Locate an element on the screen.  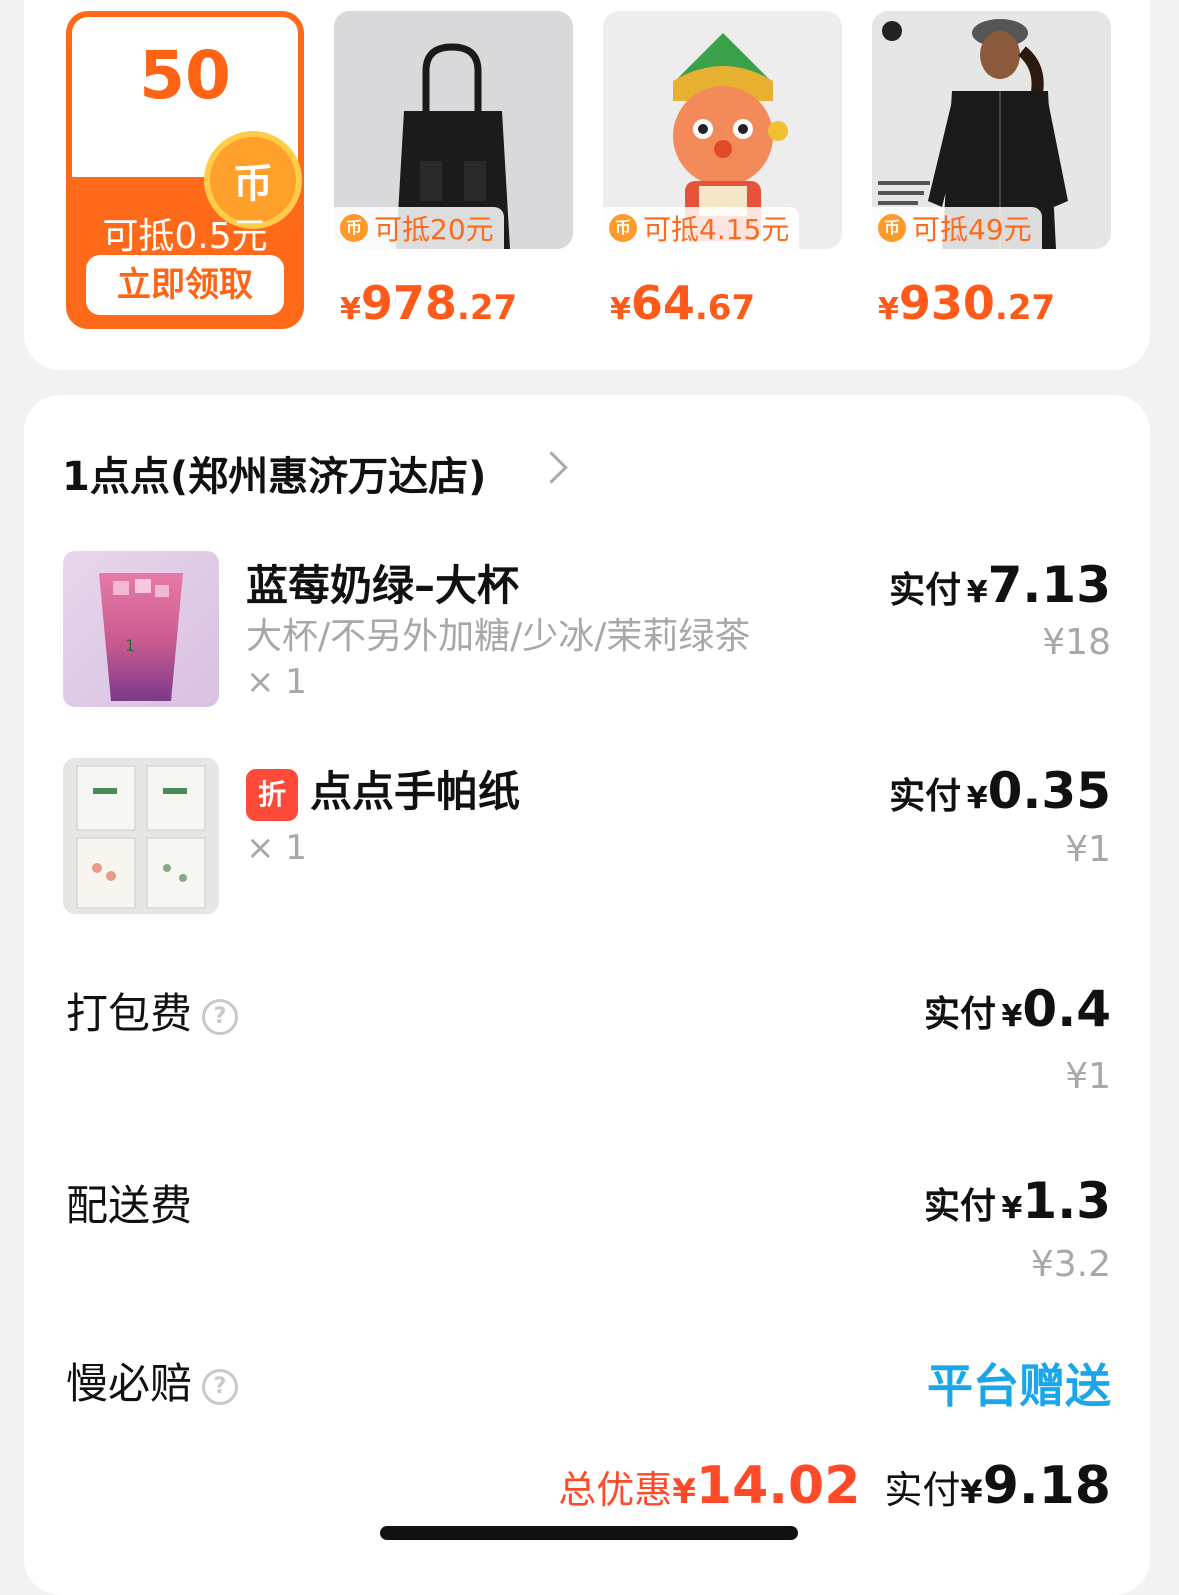
product-tile-jacket: 币 可抵49元 is located at coordinates (991, 130).